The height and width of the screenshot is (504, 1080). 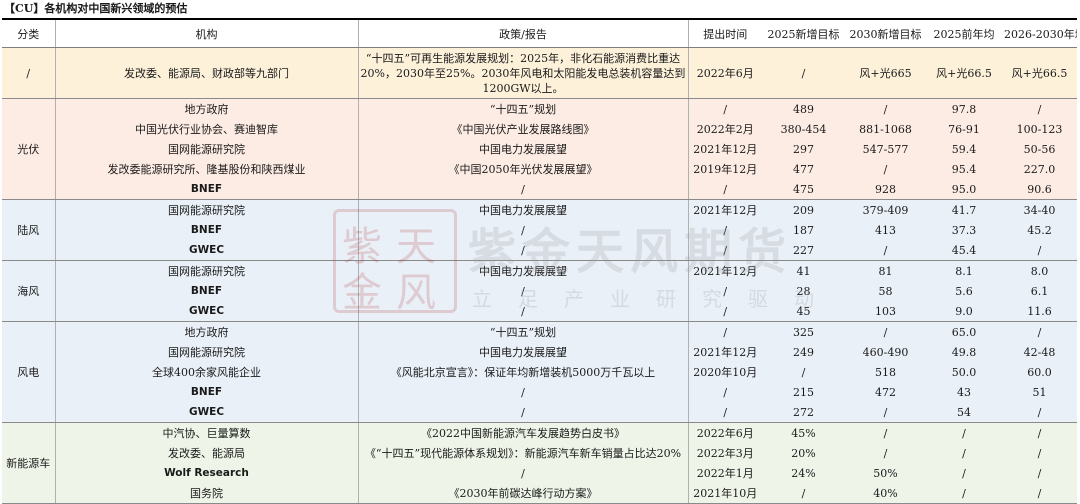 I want to click on target-2030-cell: 413, so click(x=885, y=230).